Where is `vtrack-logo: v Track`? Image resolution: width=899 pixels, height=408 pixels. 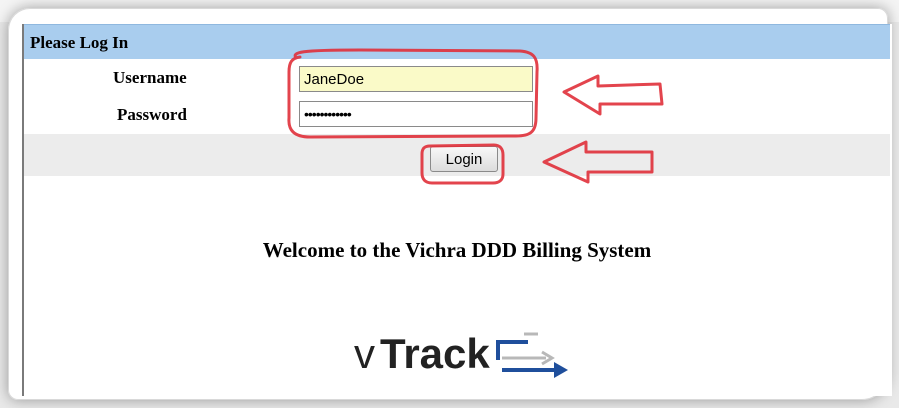
vtrack-logo: v Track is located at coordinates (484, 354).